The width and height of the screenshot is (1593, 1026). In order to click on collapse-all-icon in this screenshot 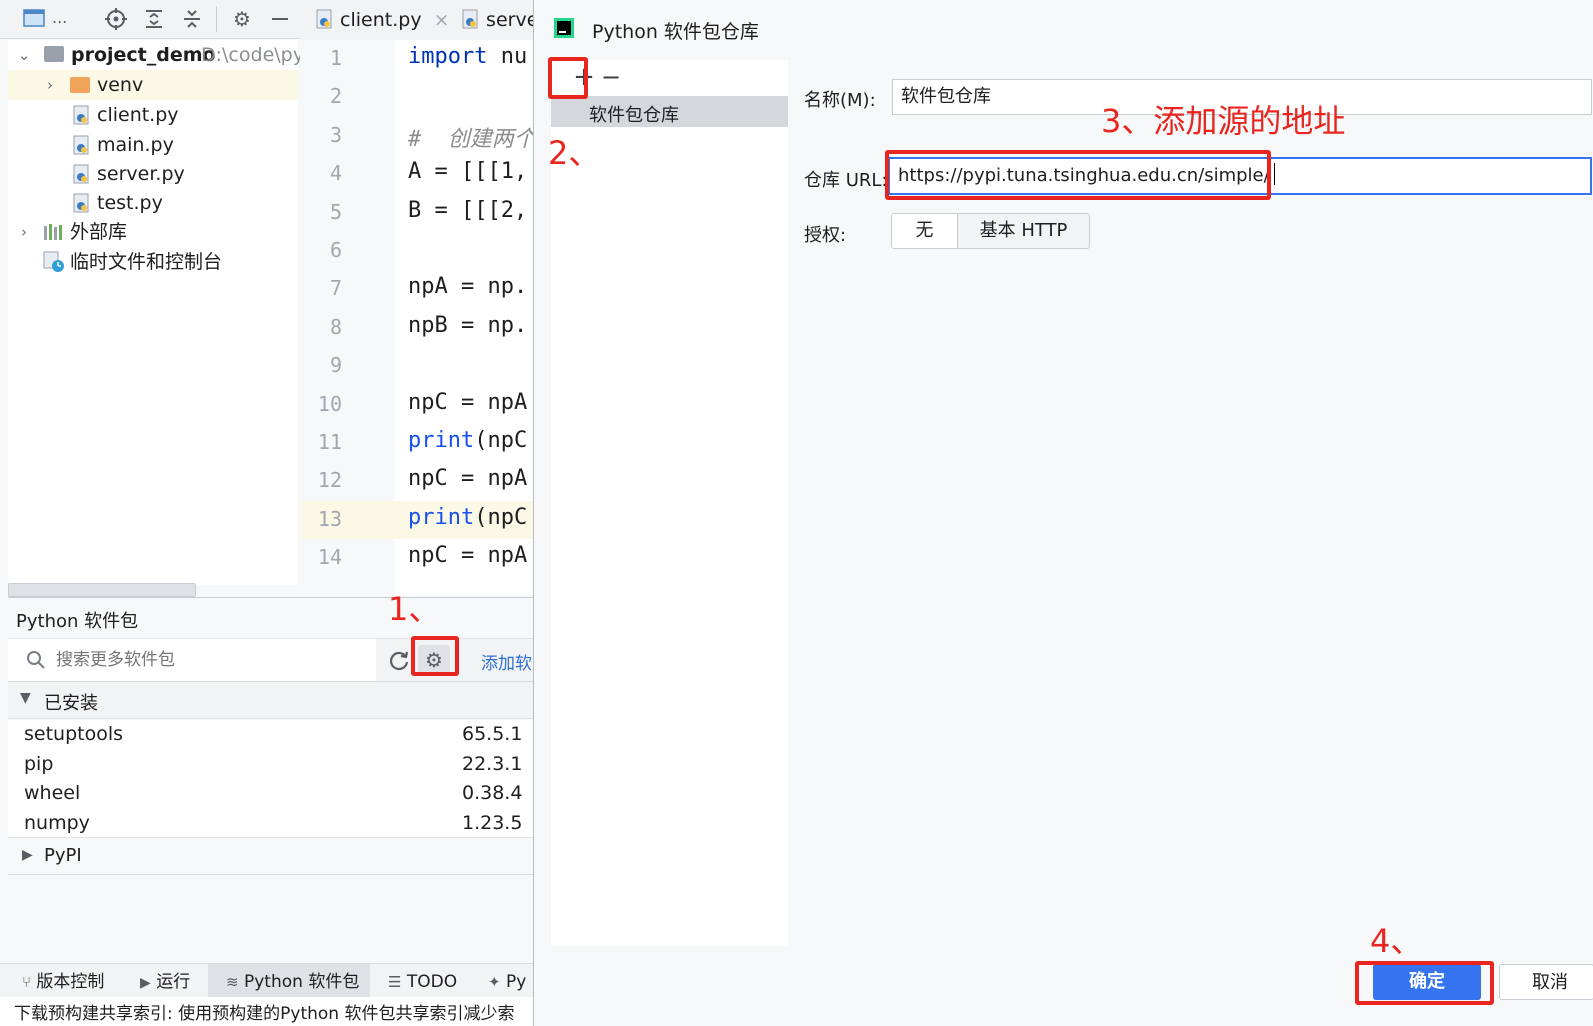, I will do `click(192, 19)`.